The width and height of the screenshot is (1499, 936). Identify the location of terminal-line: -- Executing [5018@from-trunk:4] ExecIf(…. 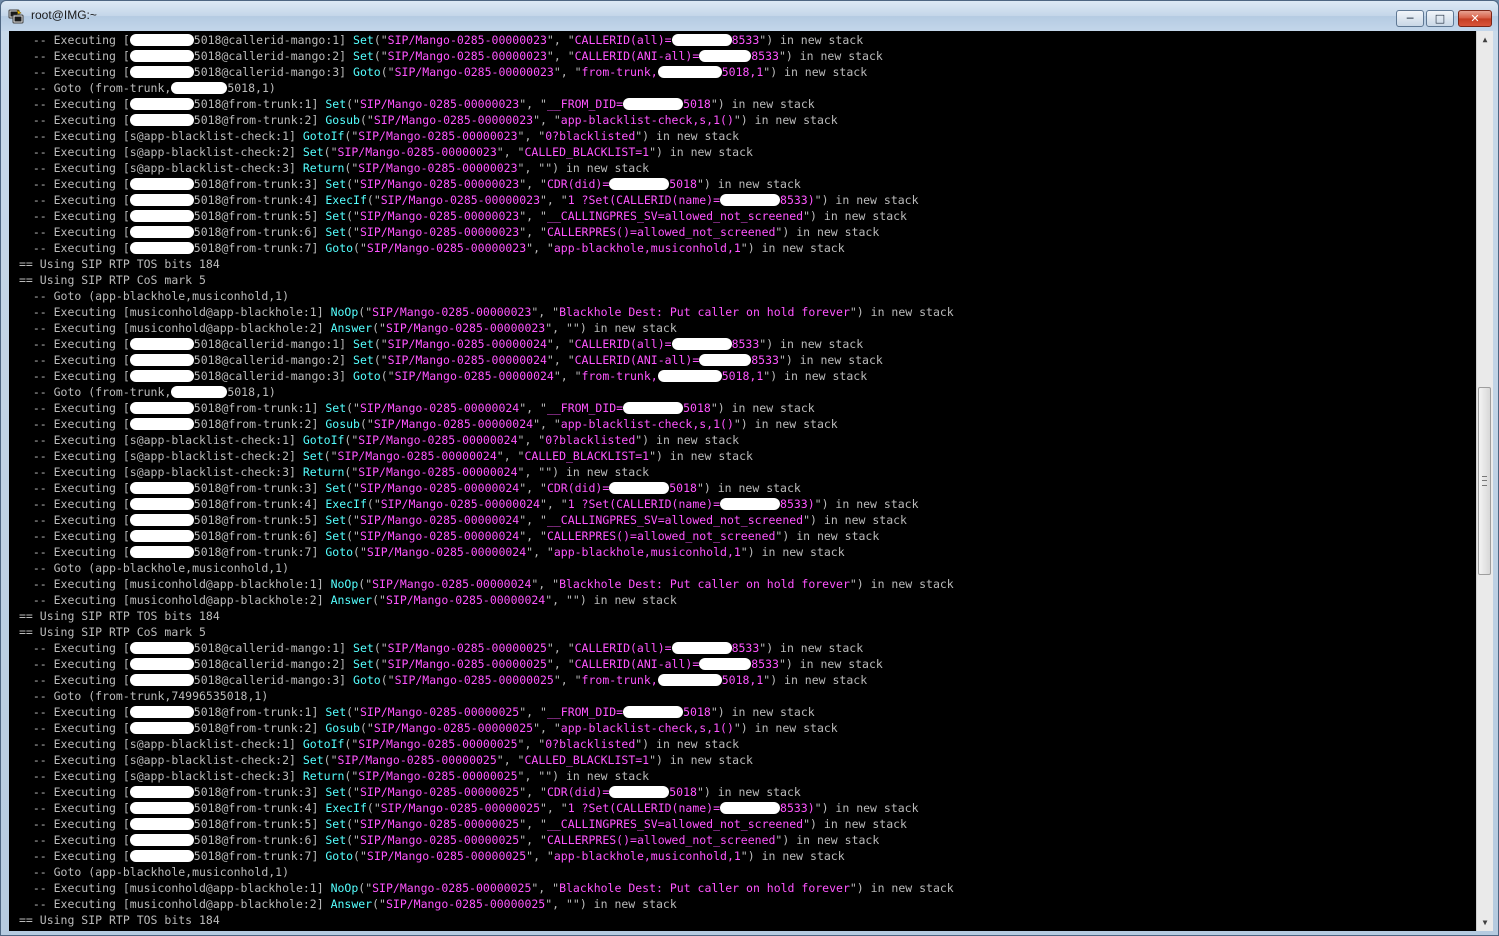
(747, 808).